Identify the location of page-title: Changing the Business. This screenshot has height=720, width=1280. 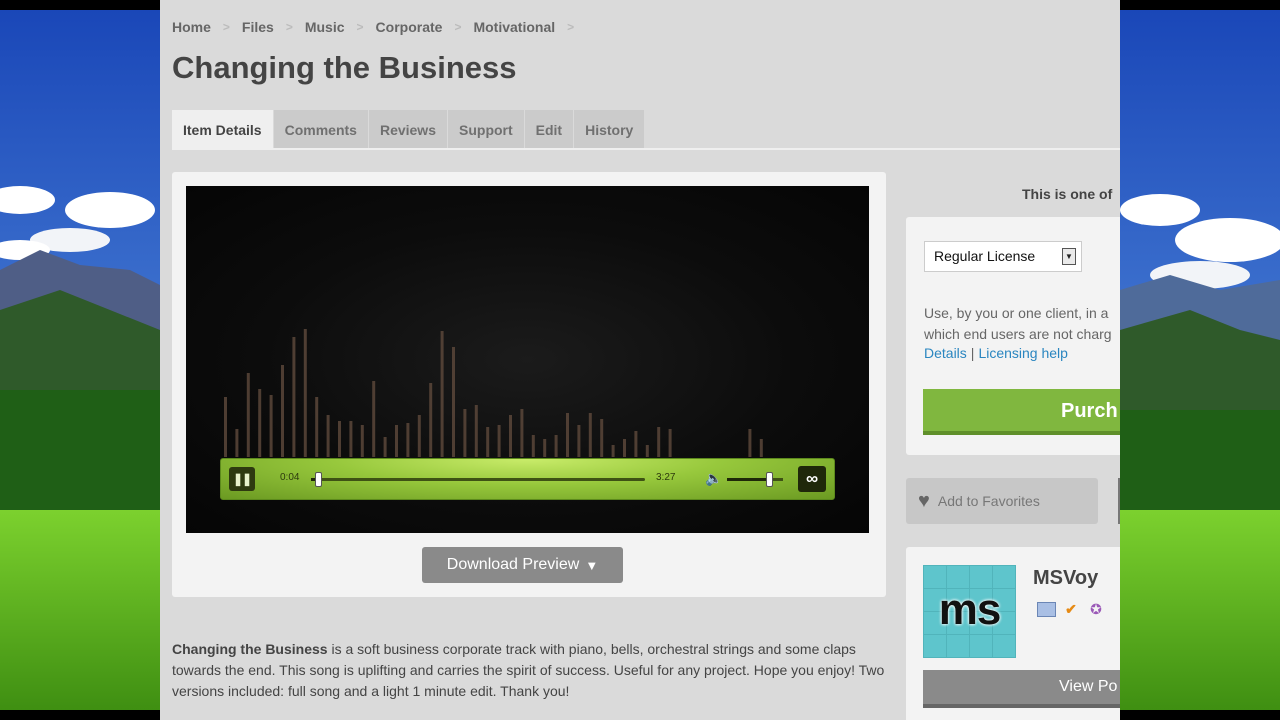
(344, 67).